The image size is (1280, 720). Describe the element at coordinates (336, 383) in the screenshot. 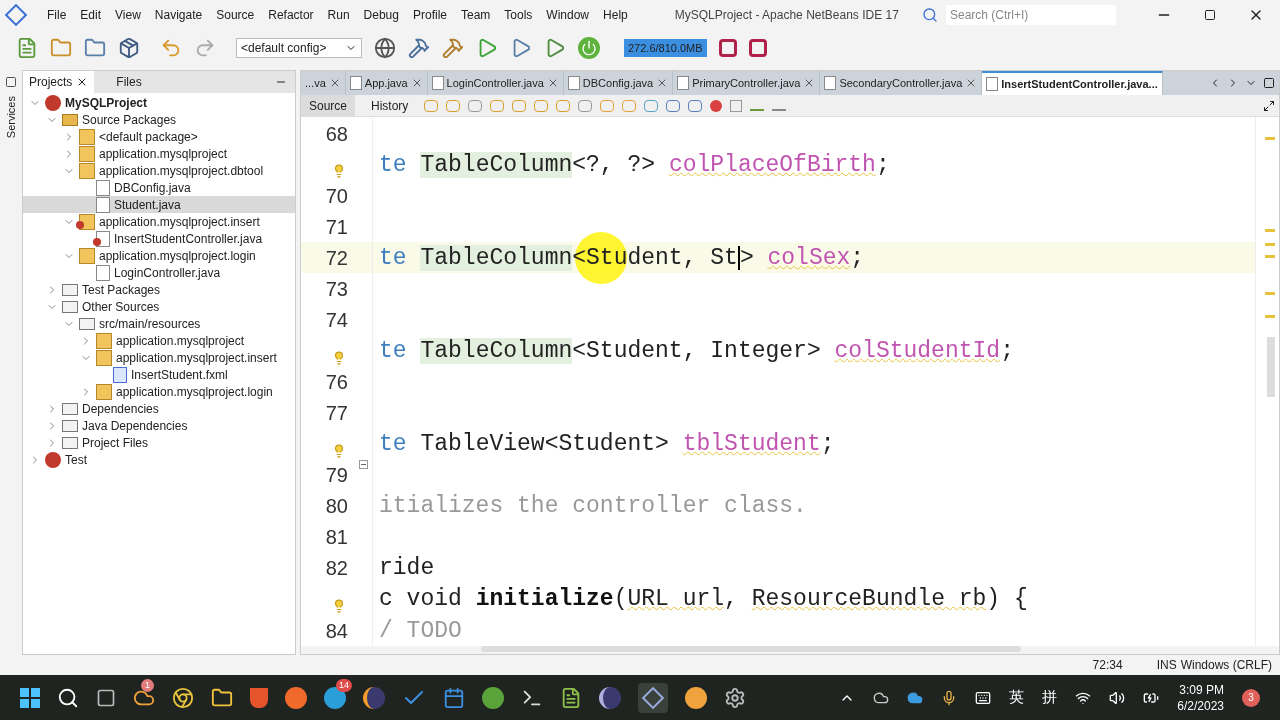

I see `line-number: 76` at that location.